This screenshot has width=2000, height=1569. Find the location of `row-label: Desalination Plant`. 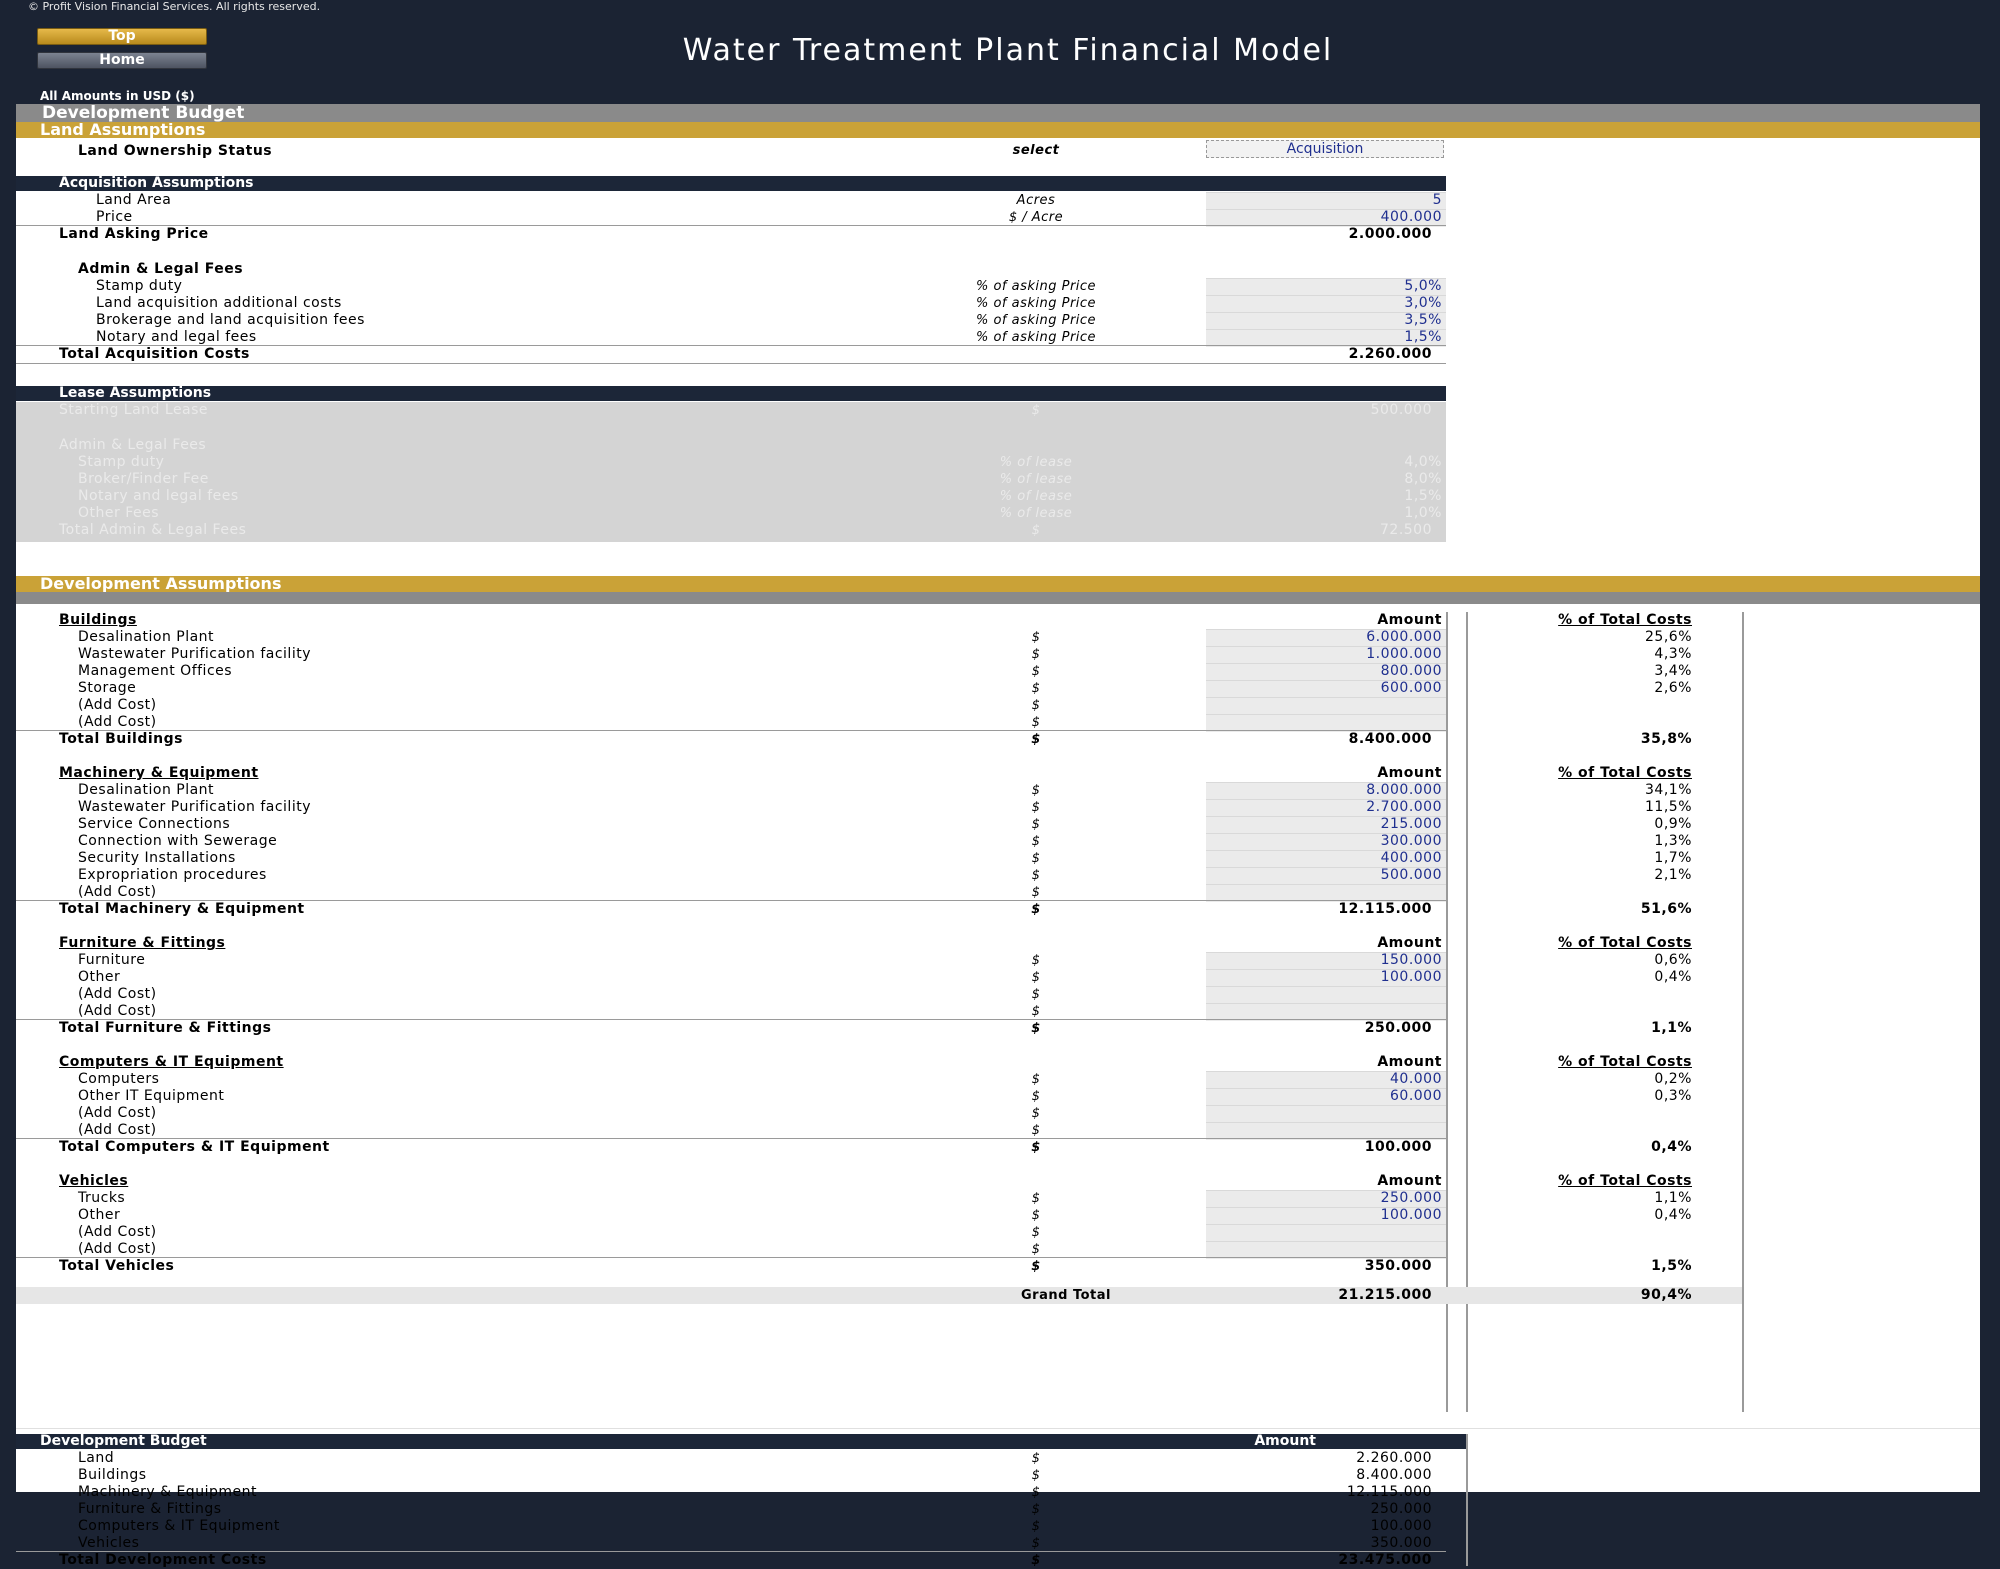

row-label: Desalination Plant is located at coordinates (146, 790).